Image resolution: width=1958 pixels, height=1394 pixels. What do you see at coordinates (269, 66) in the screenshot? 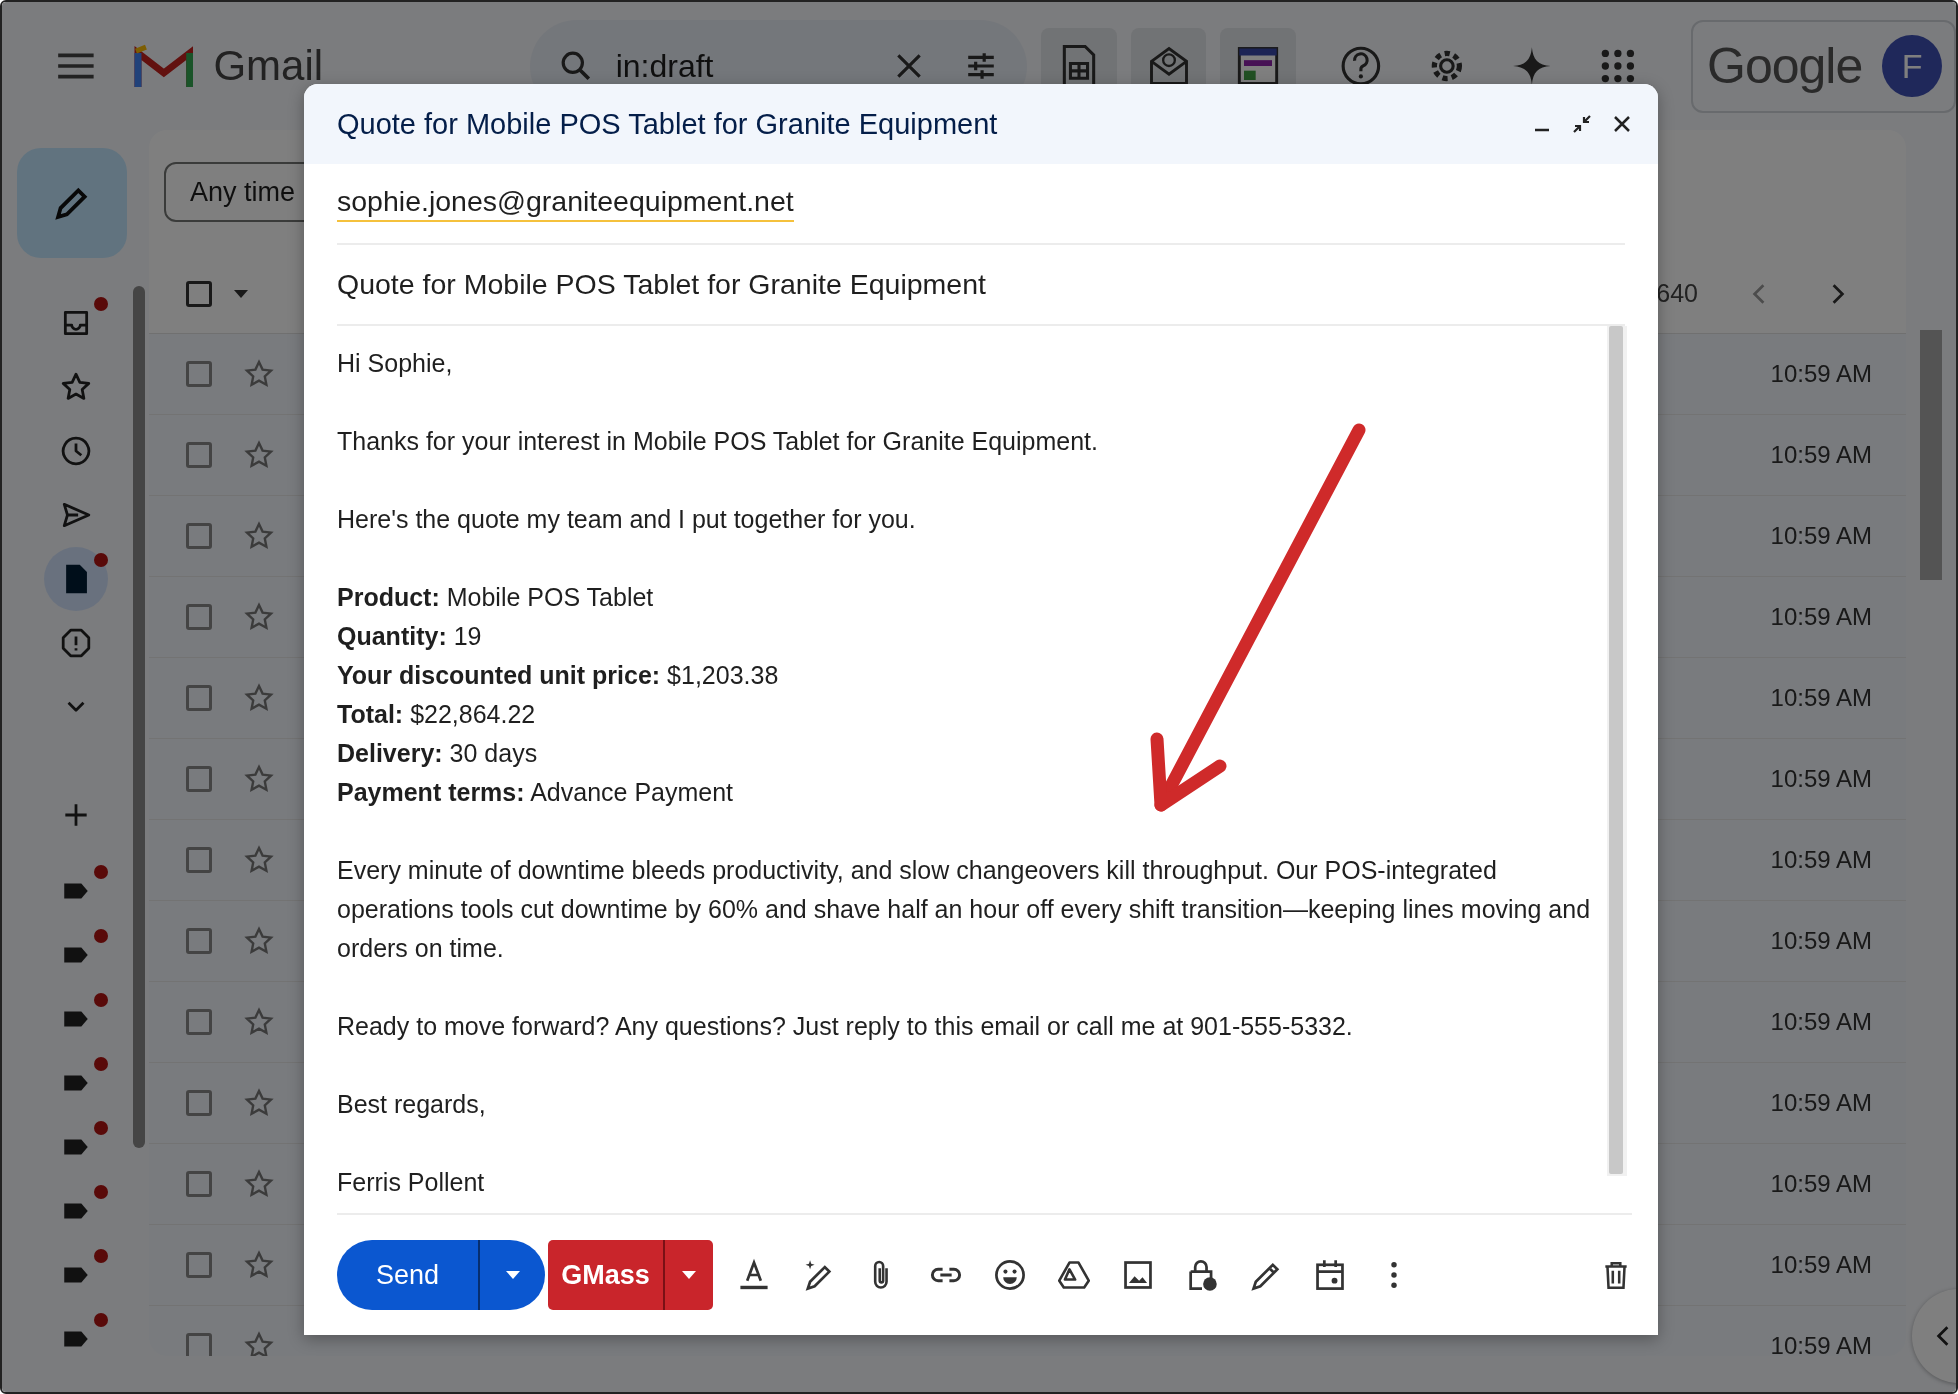
I see `app-name: Gmail` at bounding box center [269, 66].